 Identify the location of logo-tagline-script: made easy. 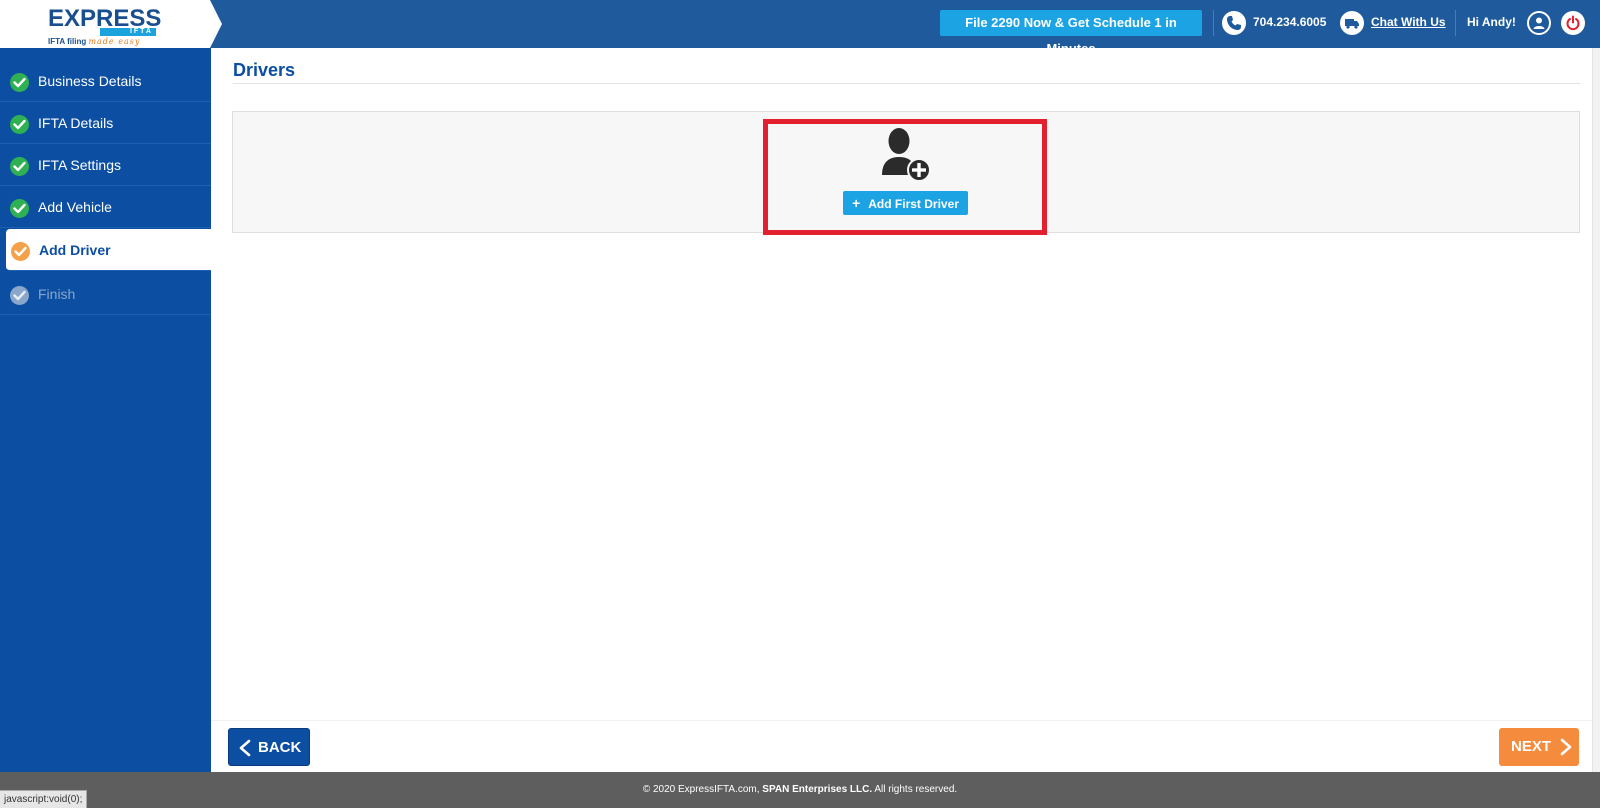
(114, 41).